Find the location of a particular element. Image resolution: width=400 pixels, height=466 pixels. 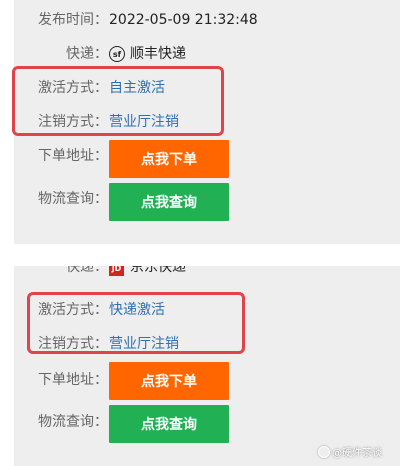

watermark-logo-icon is located at coordinates (324, 451).